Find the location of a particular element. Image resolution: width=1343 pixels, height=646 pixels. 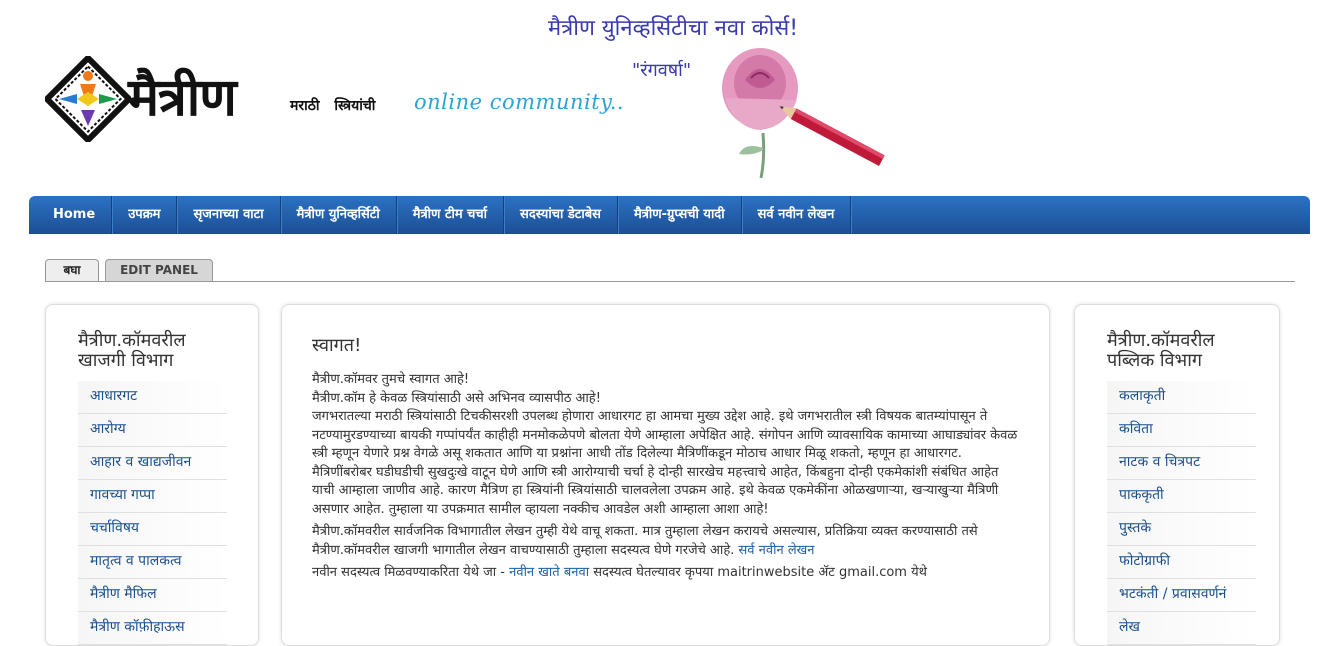

public-section-item: भटकंती / प्रवासवर्णनं is located at coordinates (1181, 595).